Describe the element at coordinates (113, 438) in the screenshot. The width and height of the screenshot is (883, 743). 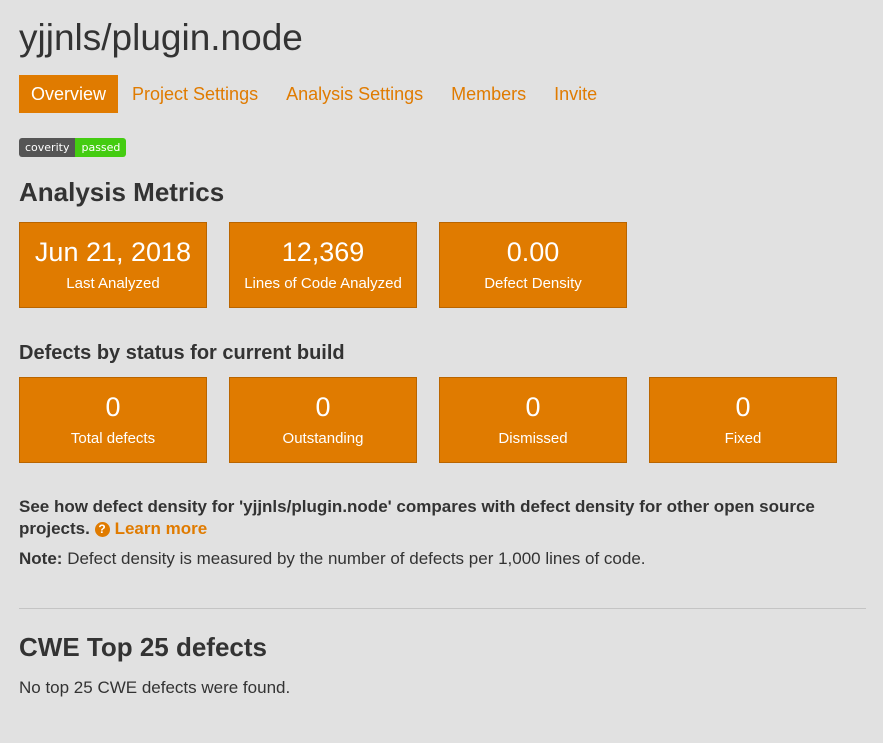
I see `defect-label: Total defects` at that location.